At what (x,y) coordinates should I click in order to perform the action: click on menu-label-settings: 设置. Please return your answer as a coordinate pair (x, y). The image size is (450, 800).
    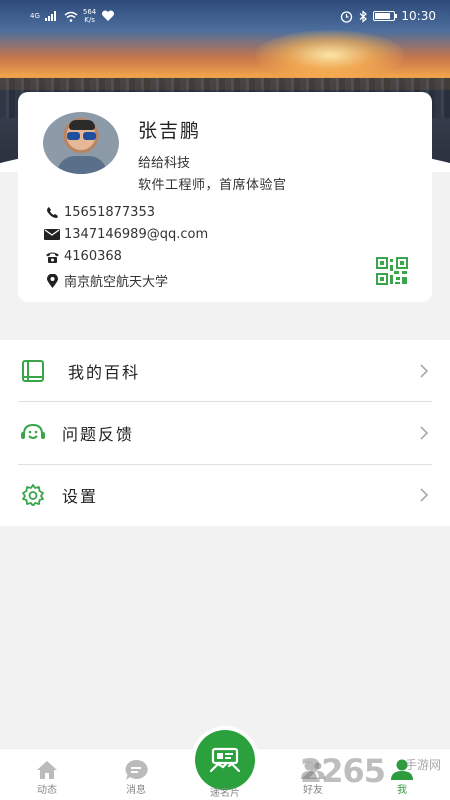
    Looking at the image, I should click on (80, 496).